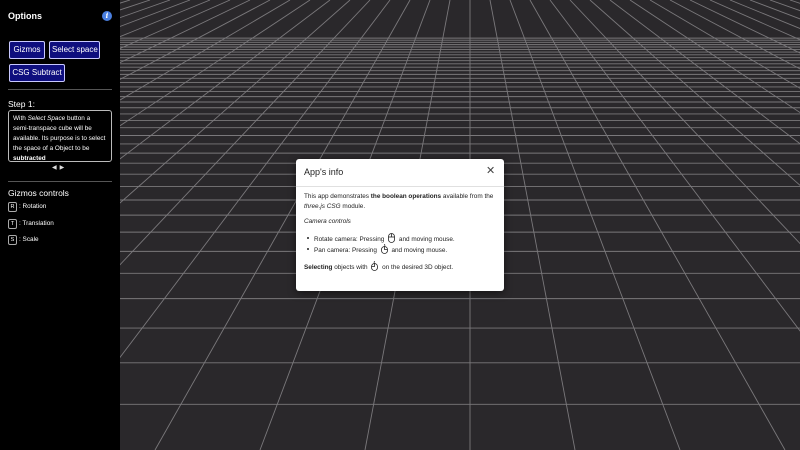 Image resolution: width=800 pixels, height=450 pixels. Describe the element at coordinates (107, 16) in the screenshot. I see `info-icon: i` at that location.